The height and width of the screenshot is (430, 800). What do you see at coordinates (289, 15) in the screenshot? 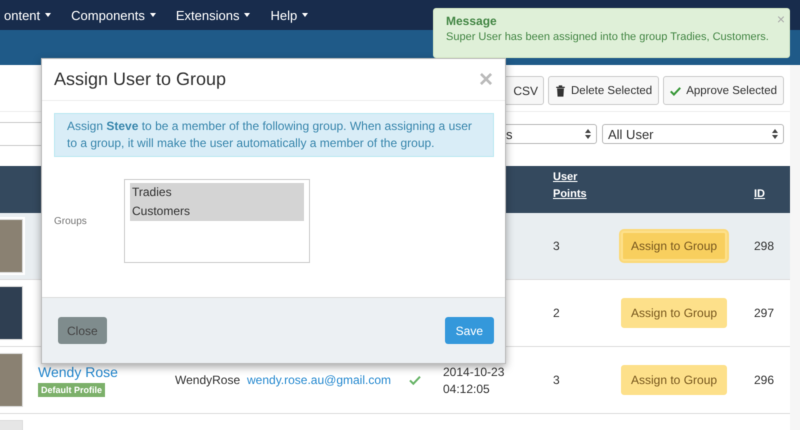
I see `nav-menu-item: Help` at bounding box center [289, 15].